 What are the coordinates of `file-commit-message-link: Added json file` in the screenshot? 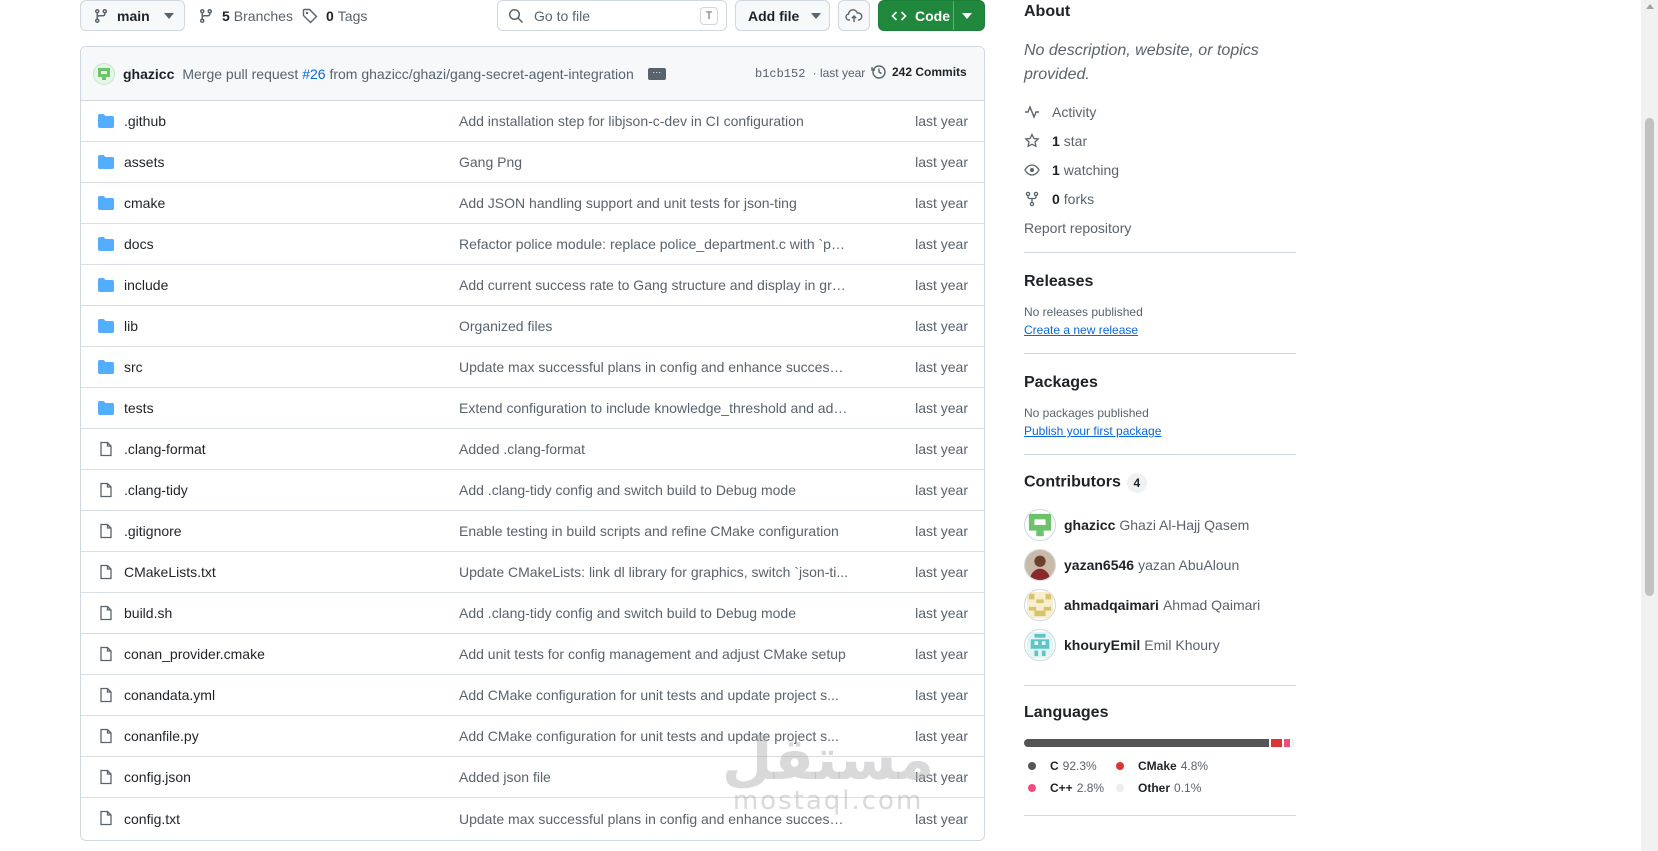 It's located at (654, 777).